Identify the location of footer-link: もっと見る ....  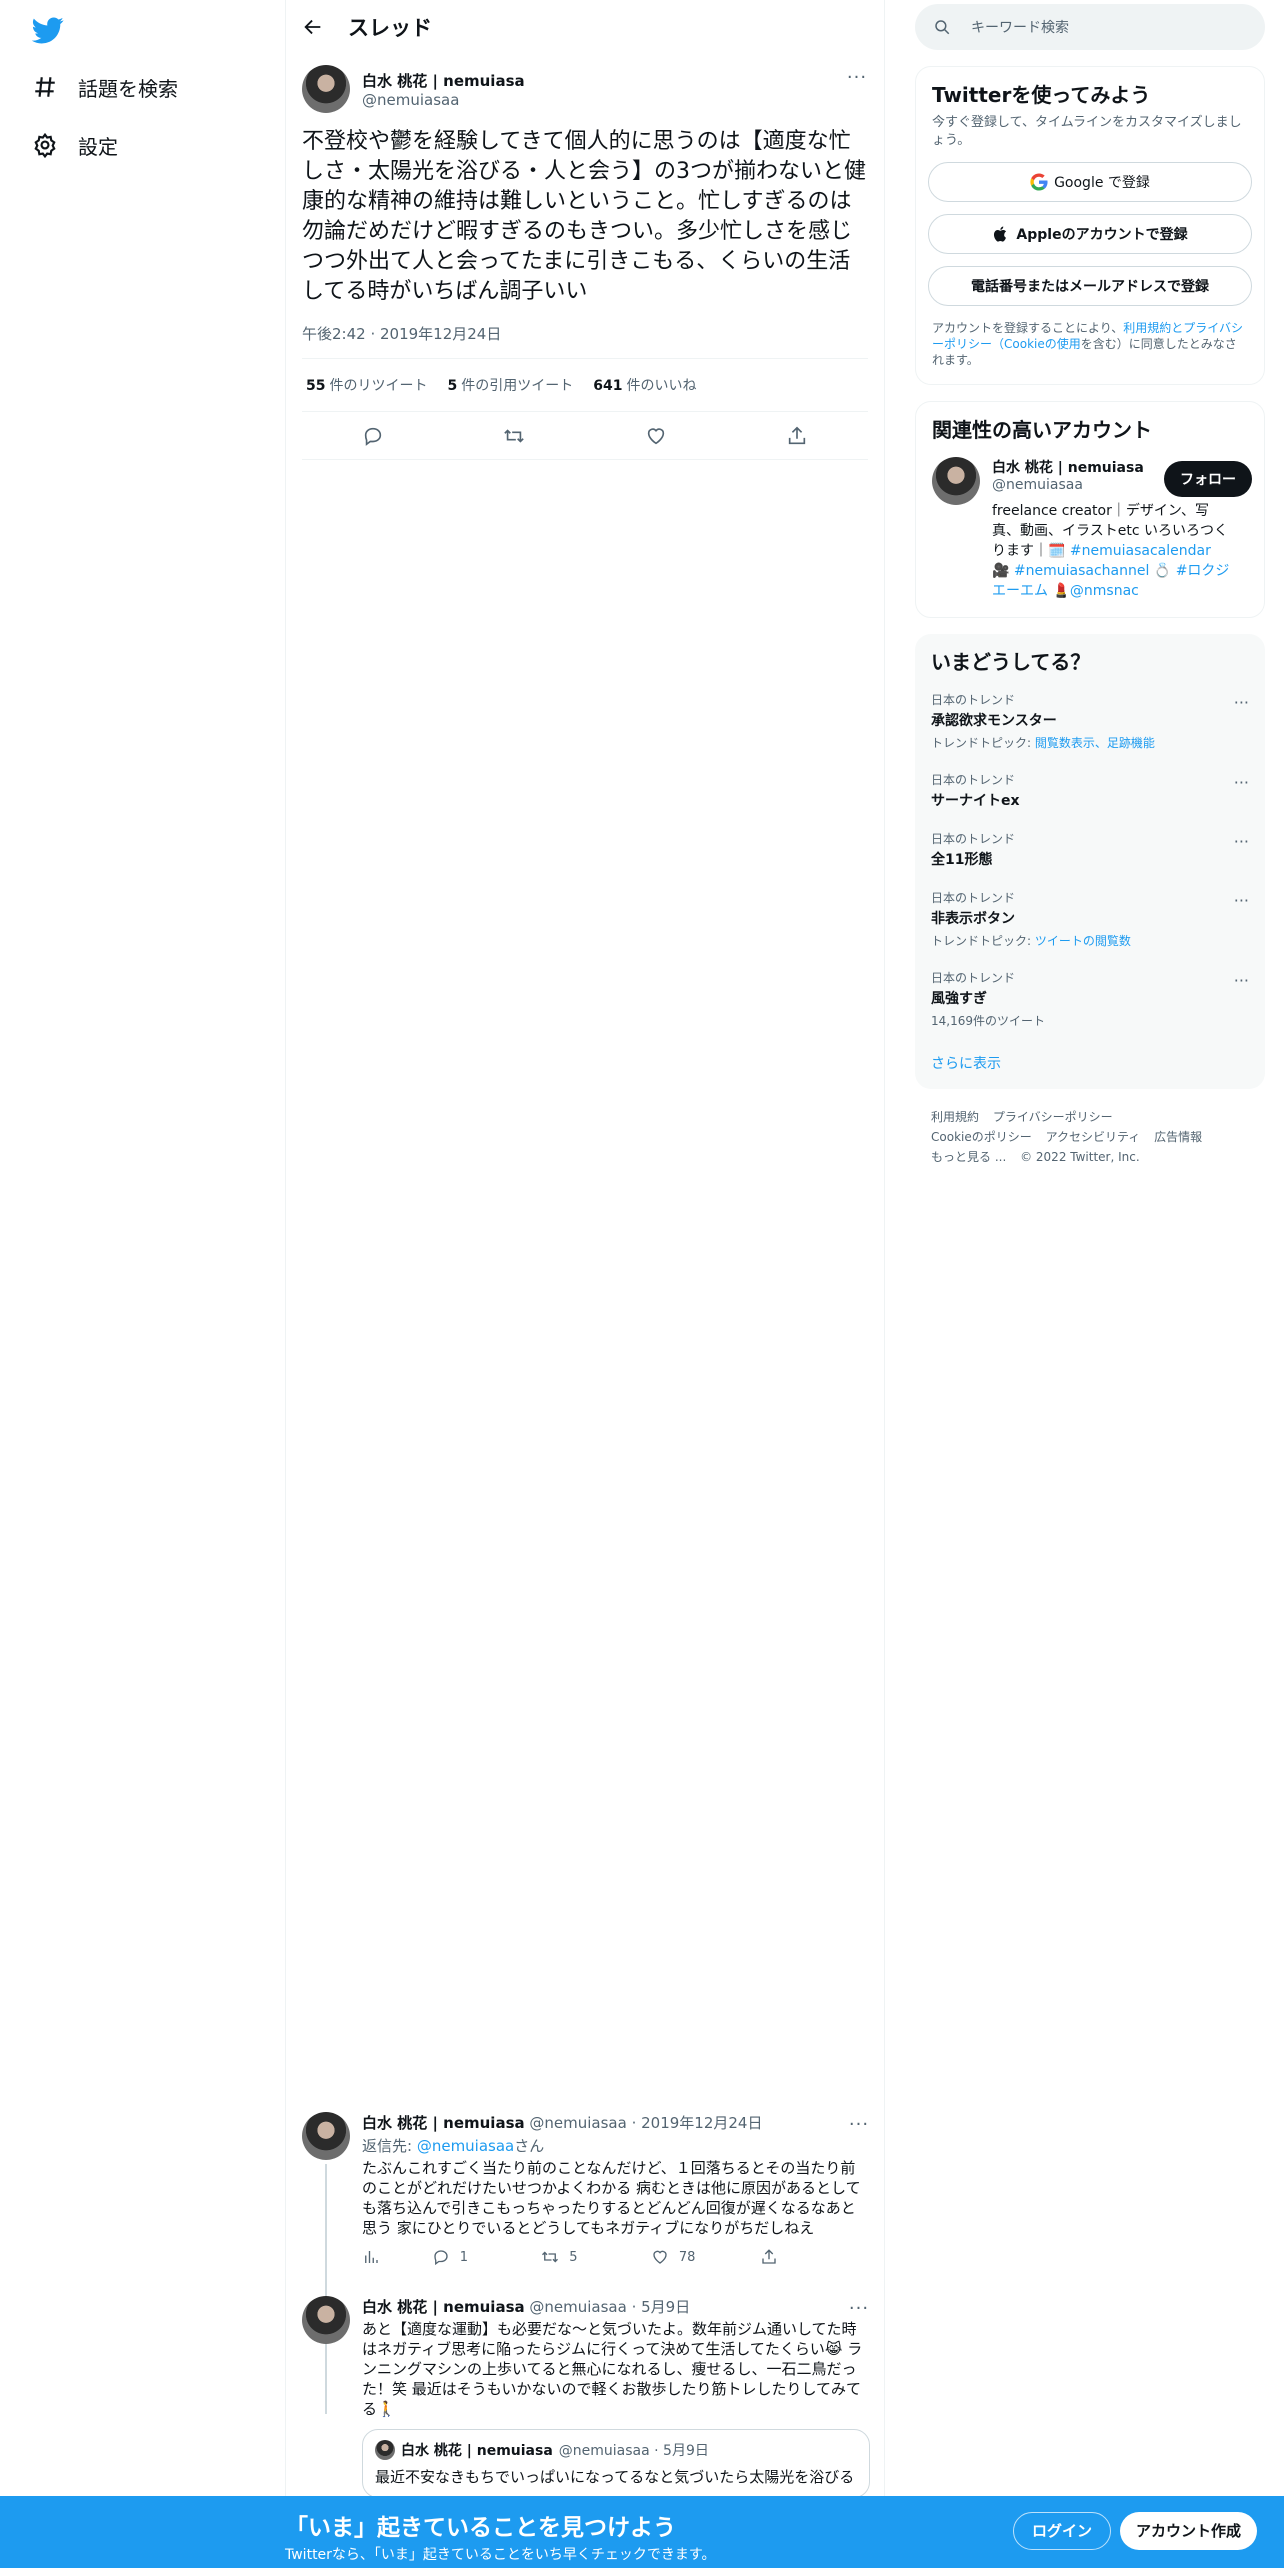
(968, 1157).